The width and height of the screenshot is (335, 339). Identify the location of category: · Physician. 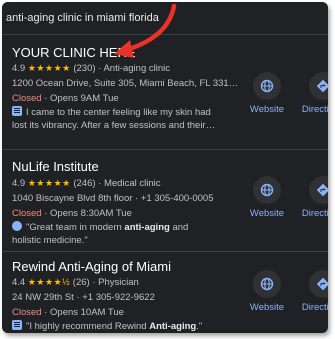
(115, 282).